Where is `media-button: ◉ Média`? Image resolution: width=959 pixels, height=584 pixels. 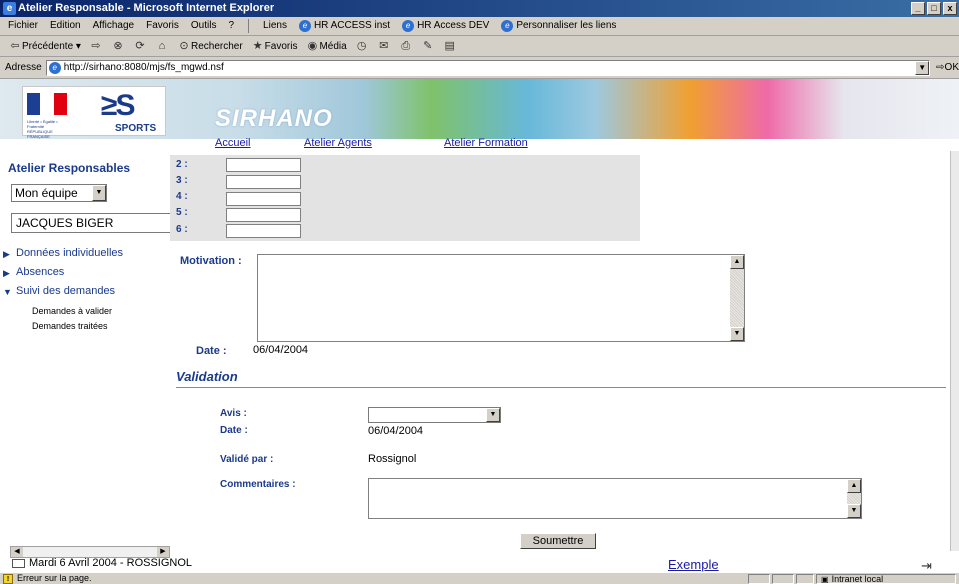 media-button: ◉ Média is located at coordinates (326, 46).